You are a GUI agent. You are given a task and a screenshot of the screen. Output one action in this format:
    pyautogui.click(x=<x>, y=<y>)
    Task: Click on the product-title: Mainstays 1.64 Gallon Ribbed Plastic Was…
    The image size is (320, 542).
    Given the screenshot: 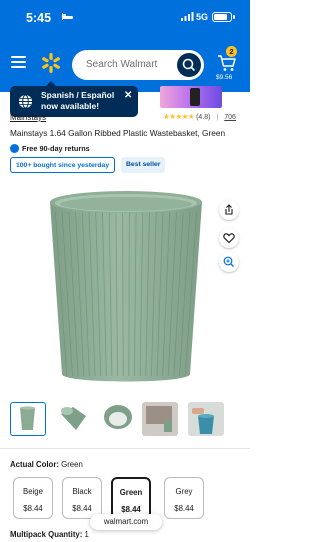 What is the action you would take?
    pyautogui.click(x=118, y=133)
    